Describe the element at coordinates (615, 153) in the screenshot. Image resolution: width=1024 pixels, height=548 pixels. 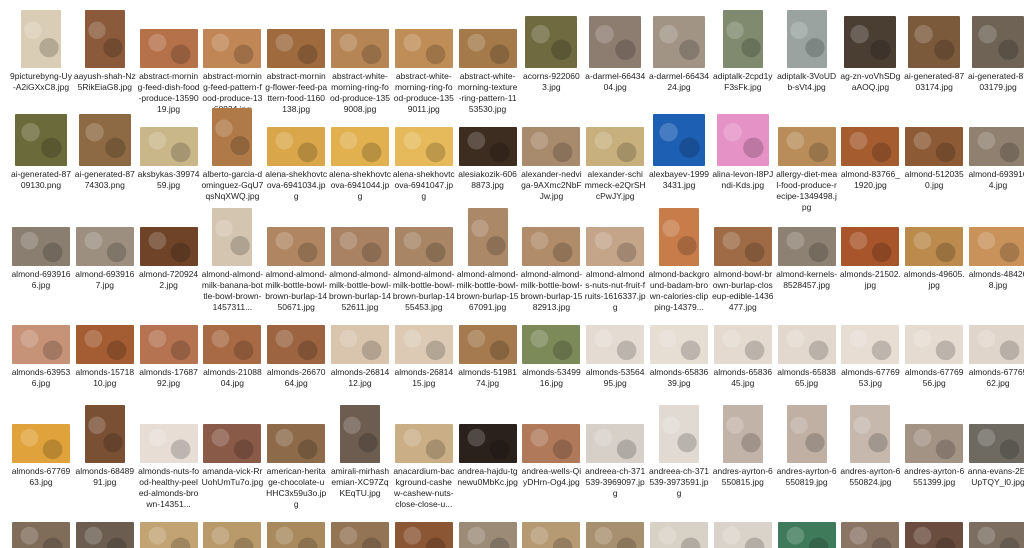
I see `file-item: alexander-schimmeck-e2QrSHcPwJY.jpg` at that location.